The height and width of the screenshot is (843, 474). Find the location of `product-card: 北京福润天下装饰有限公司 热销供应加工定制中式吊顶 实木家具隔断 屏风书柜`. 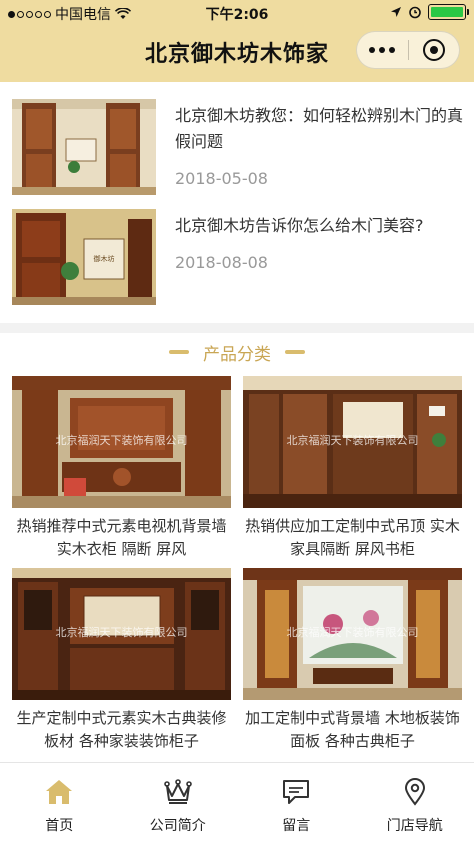

product-card: 北京福润天下装饰有限公司 热销供应加工定制中式吊顶 实木家具隔断 屏风书柜 is located at coordinates (352, 468).